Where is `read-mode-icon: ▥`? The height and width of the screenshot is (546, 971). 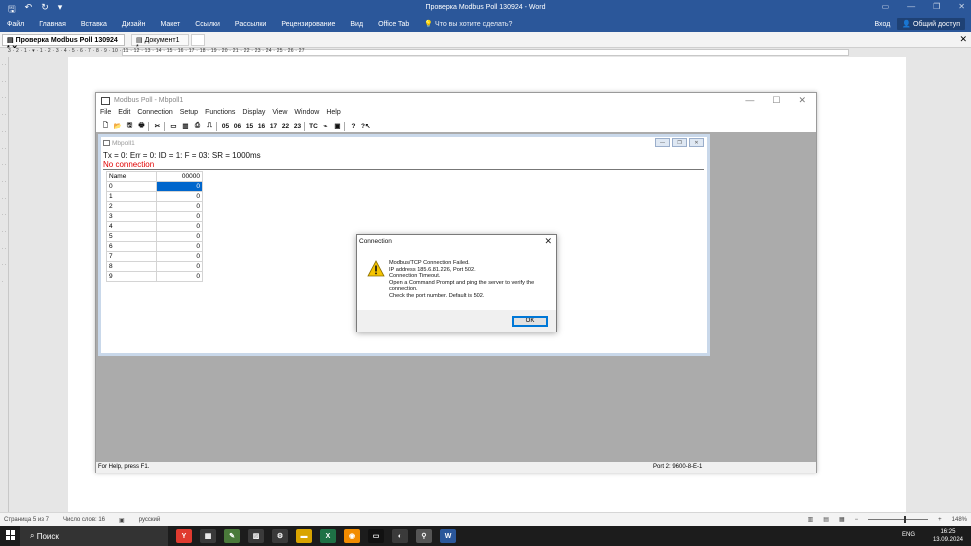 read-mode-icon: ▥ is located at coordinates (811, 519).